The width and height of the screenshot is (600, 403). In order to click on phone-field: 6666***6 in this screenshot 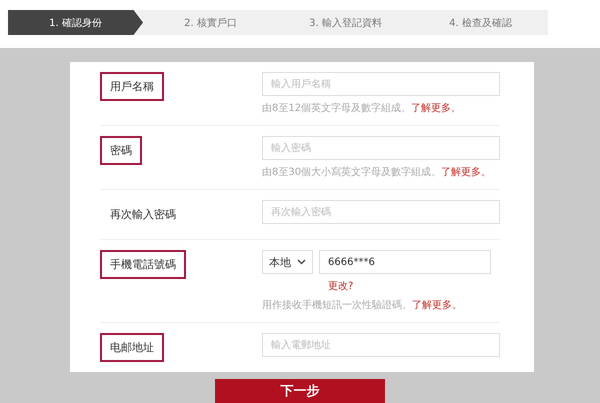, I will do `click(405, 262)`.